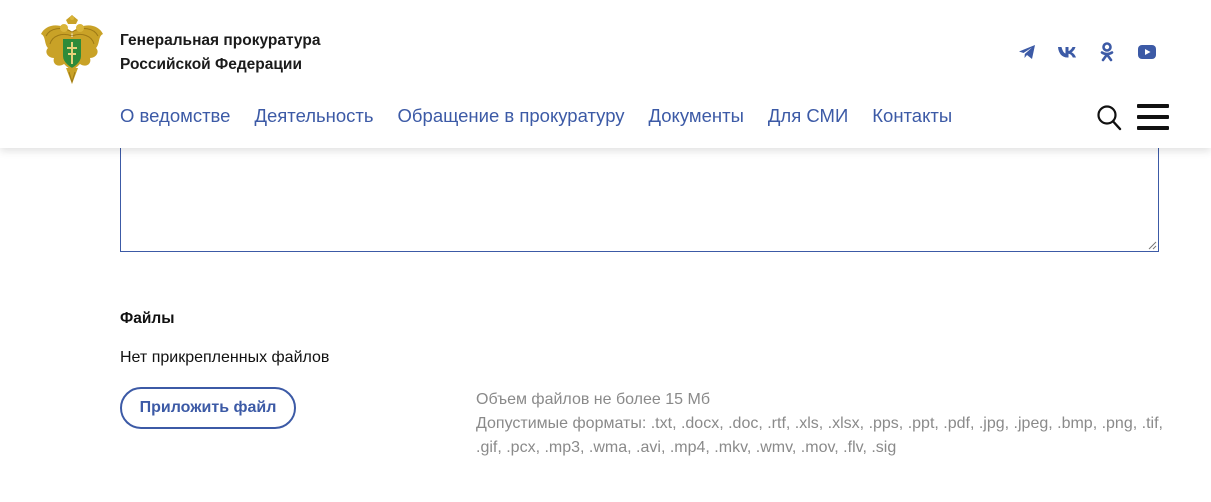  I want to click on nav-item-contacts: Контакты, so click(912, 116).